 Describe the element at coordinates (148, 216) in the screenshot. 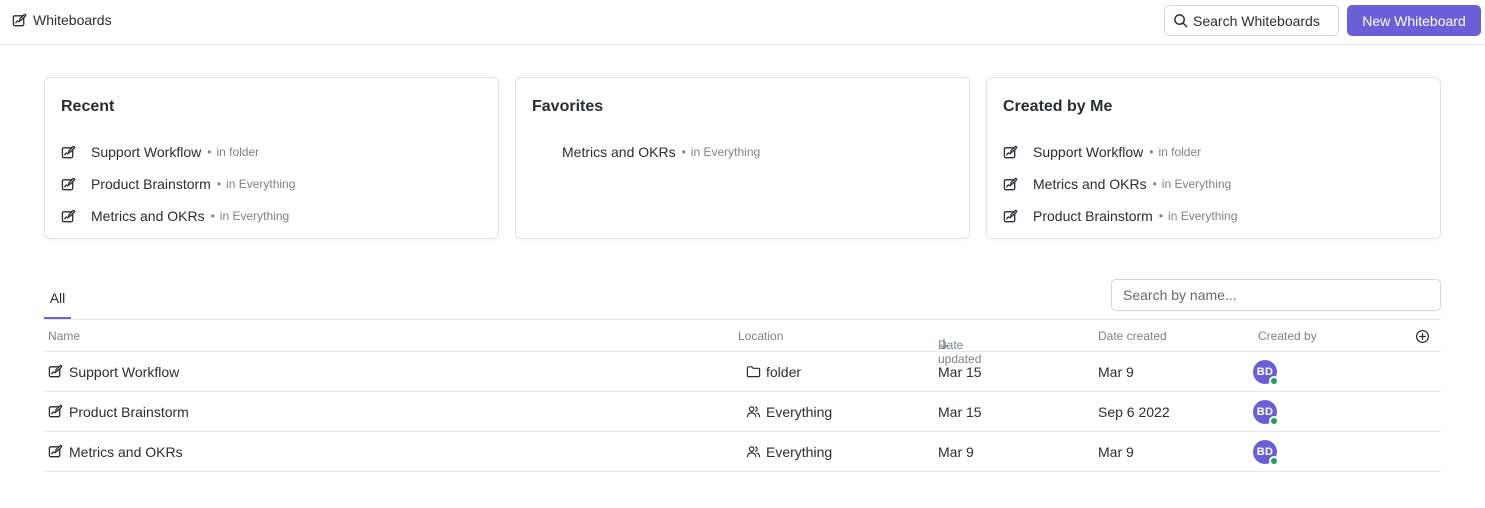

I see `recent-item-name: Metrics and OKRs` at that location.